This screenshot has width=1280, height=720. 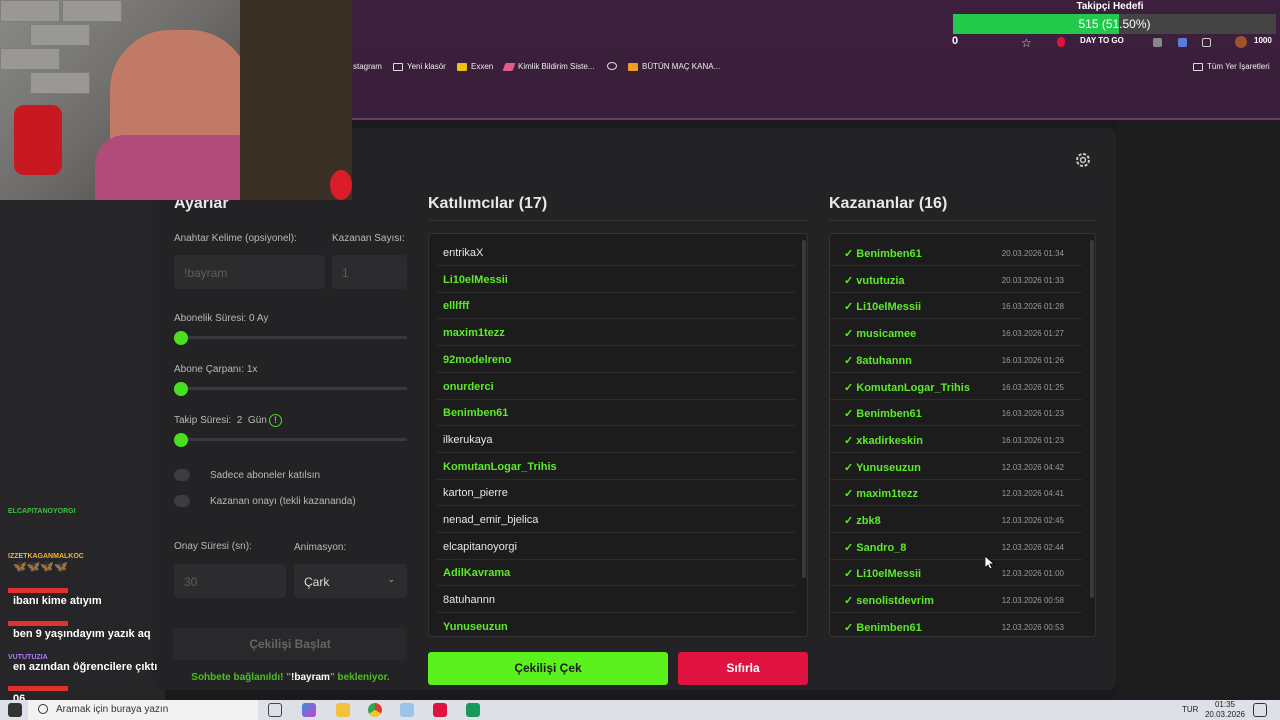 I want to click on follow-slider-track, so click(x=290, y=439).